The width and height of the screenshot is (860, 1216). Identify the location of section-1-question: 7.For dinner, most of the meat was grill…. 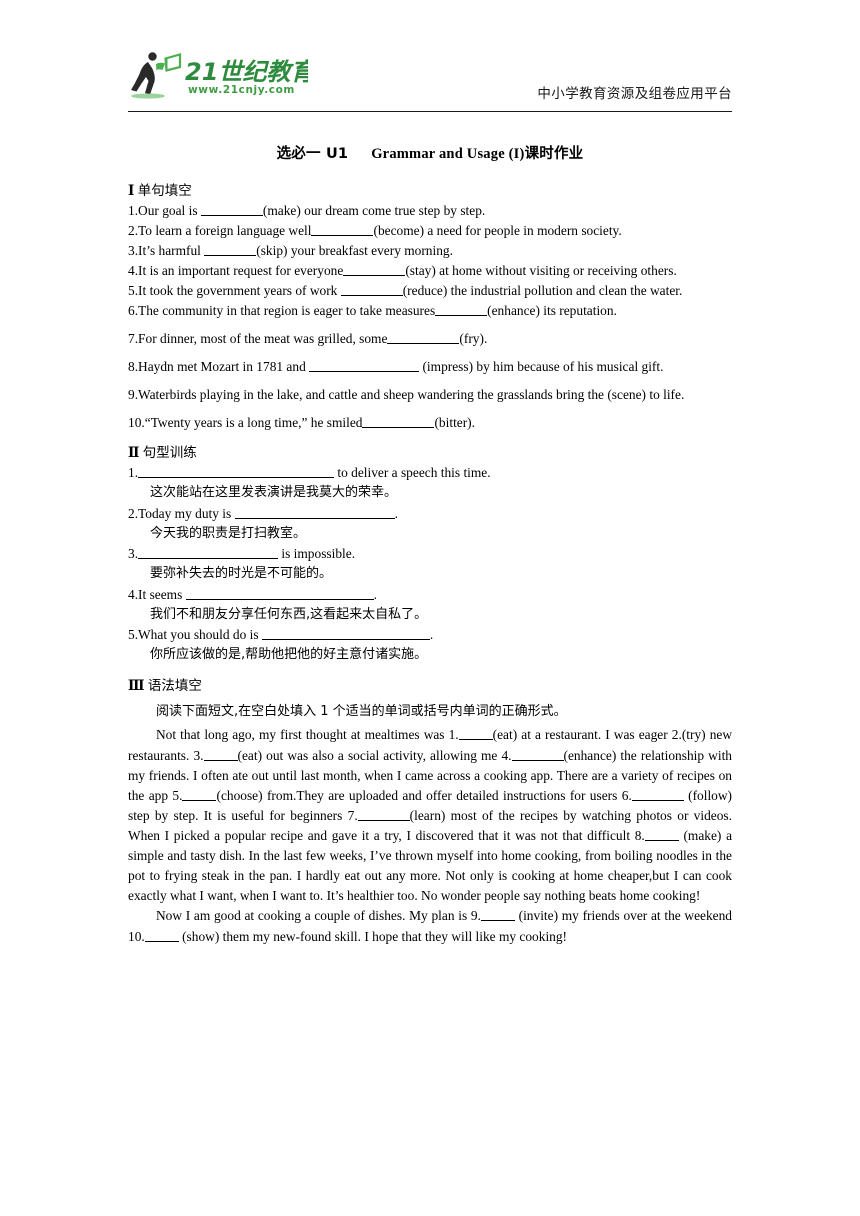
(430, 338).